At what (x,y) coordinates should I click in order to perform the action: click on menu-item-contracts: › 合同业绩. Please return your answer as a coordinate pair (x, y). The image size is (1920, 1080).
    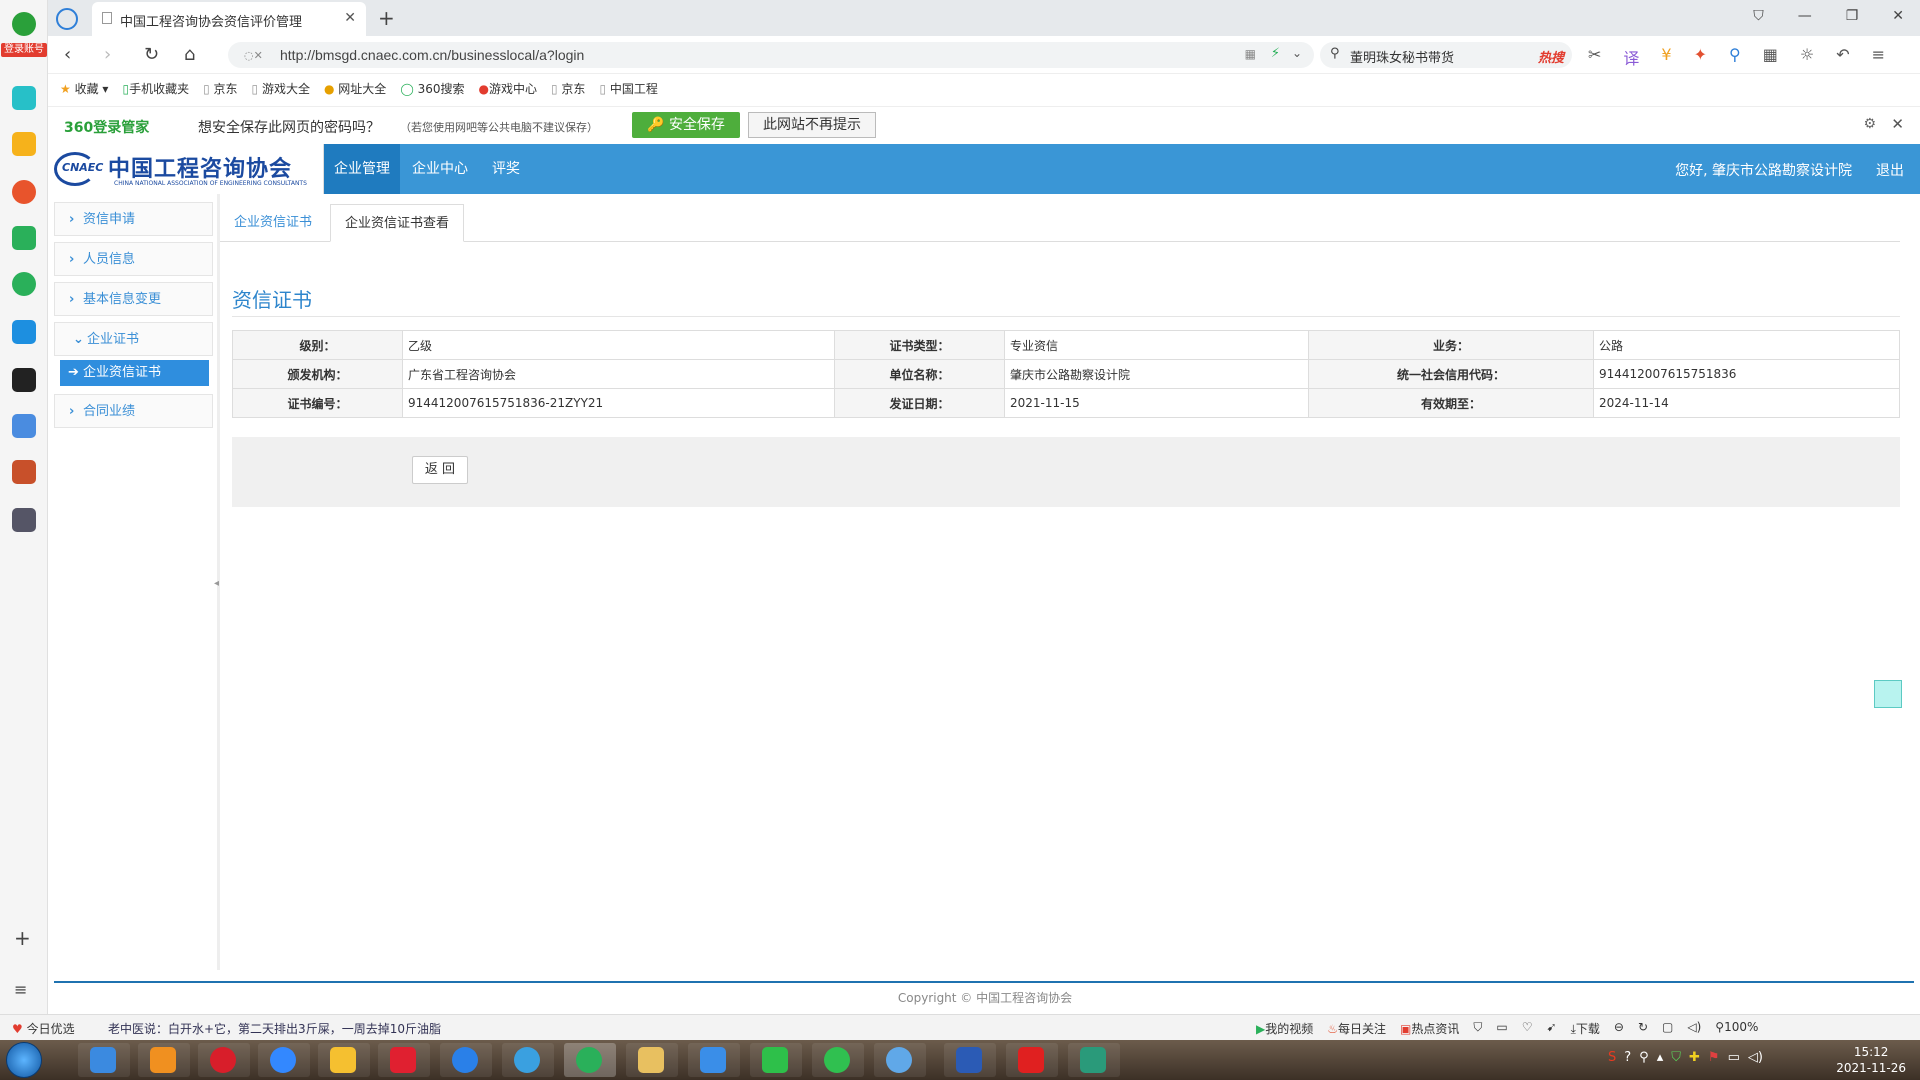
    Looking at the image, I should click on (133, 411).